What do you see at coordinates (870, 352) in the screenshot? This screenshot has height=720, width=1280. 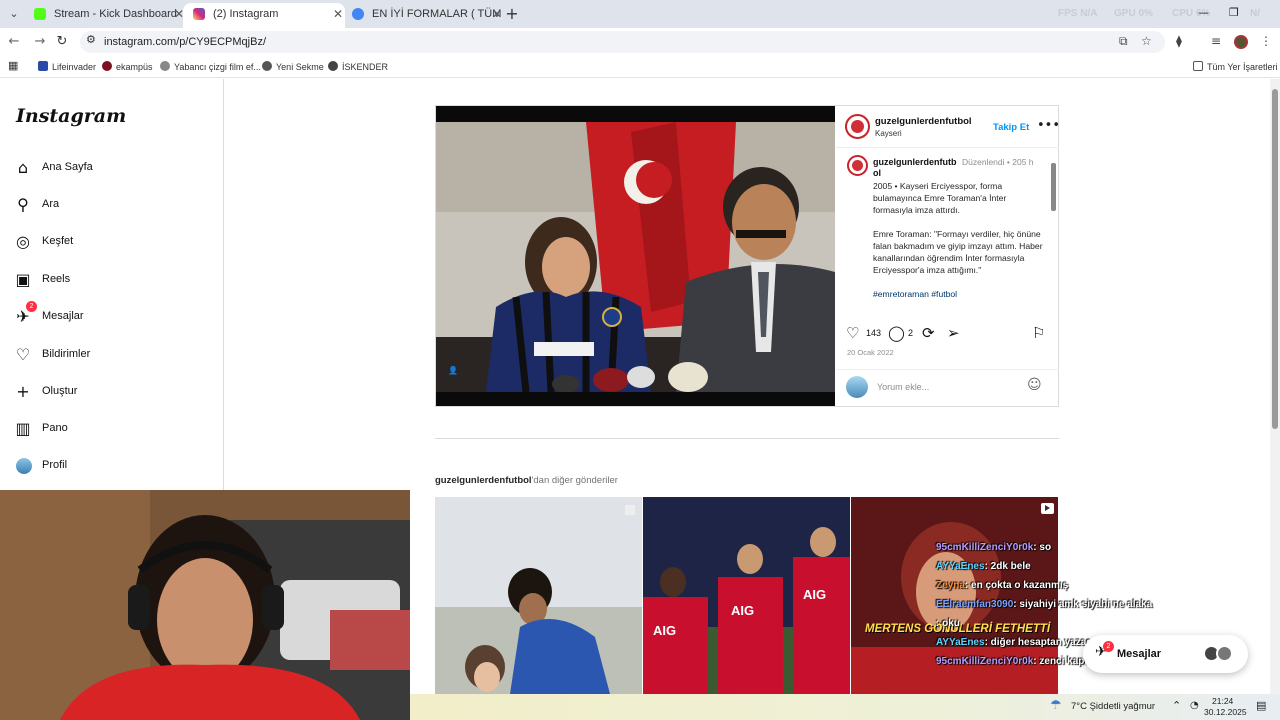 I see `post-date: 20 Ocak 2022` at bounding box center [870, 352].